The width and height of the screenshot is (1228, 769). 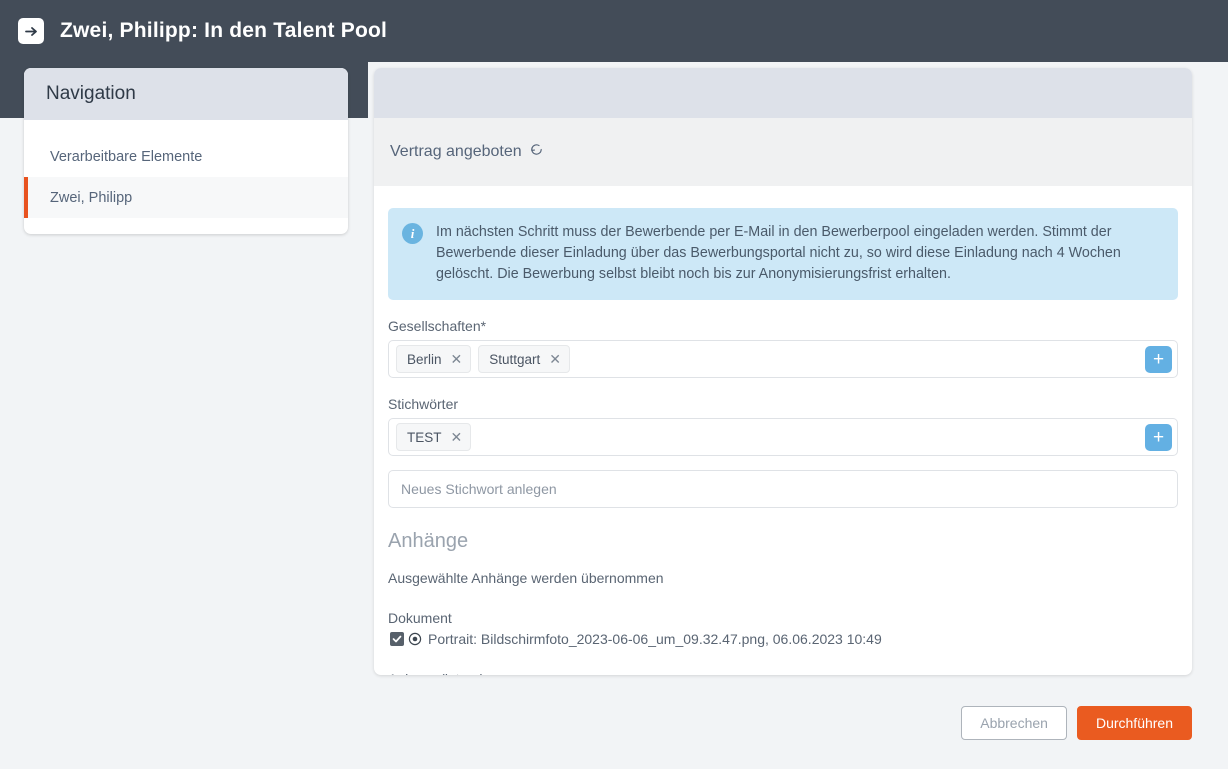 I want to click on companies-label: Gesellschaften*, so click(x=437, y=326).